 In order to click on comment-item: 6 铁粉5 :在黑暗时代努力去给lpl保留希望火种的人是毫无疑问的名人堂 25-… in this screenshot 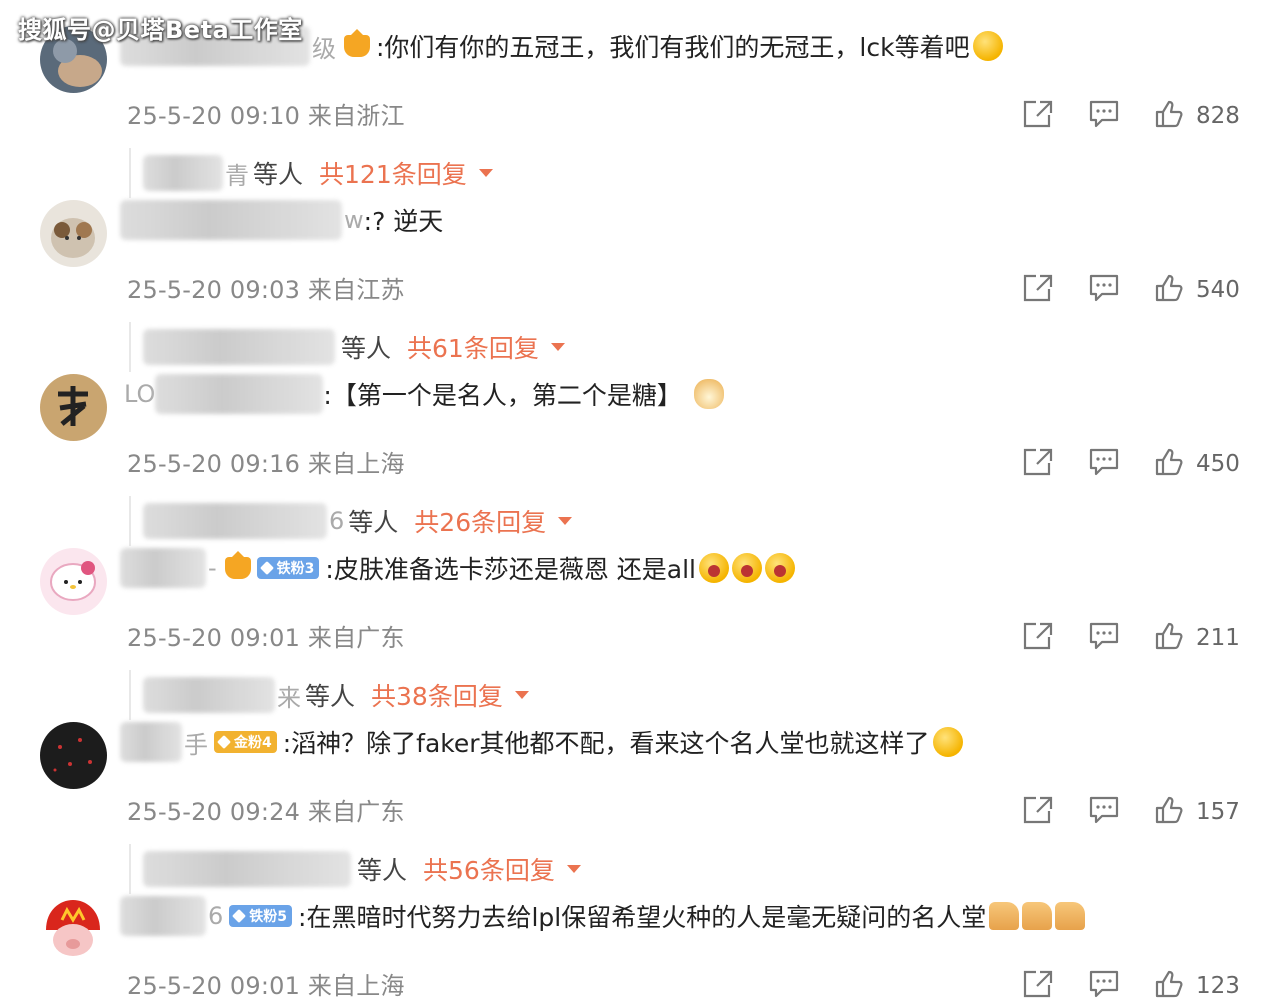, I will do `click(632, 947)`.